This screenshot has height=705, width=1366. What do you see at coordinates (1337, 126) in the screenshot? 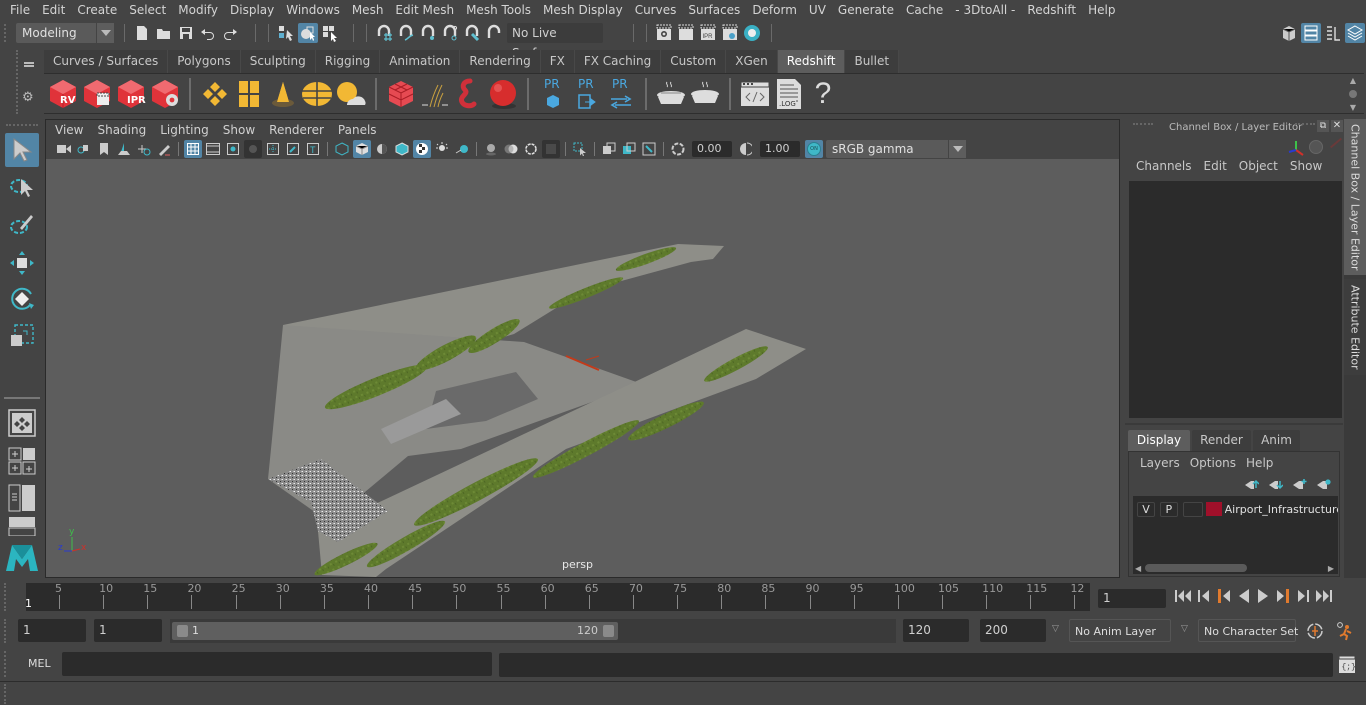
I see `close-icon: ✕` at bounding box center [1337, 126].